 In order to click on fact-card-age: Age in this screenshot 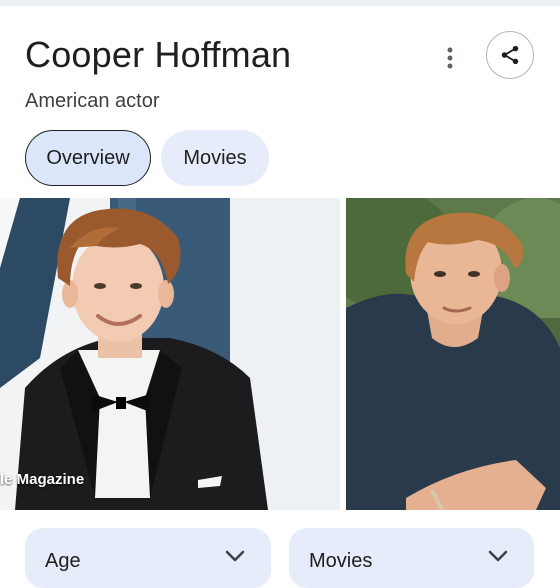, I will do `click(148, 558)`.